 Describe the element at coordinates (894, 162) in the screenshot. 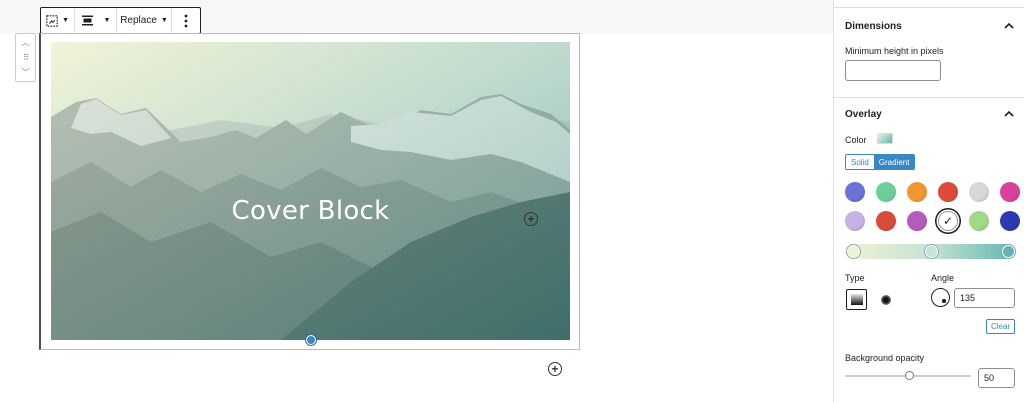

I see `tab-gradient: Gradient` at that location.